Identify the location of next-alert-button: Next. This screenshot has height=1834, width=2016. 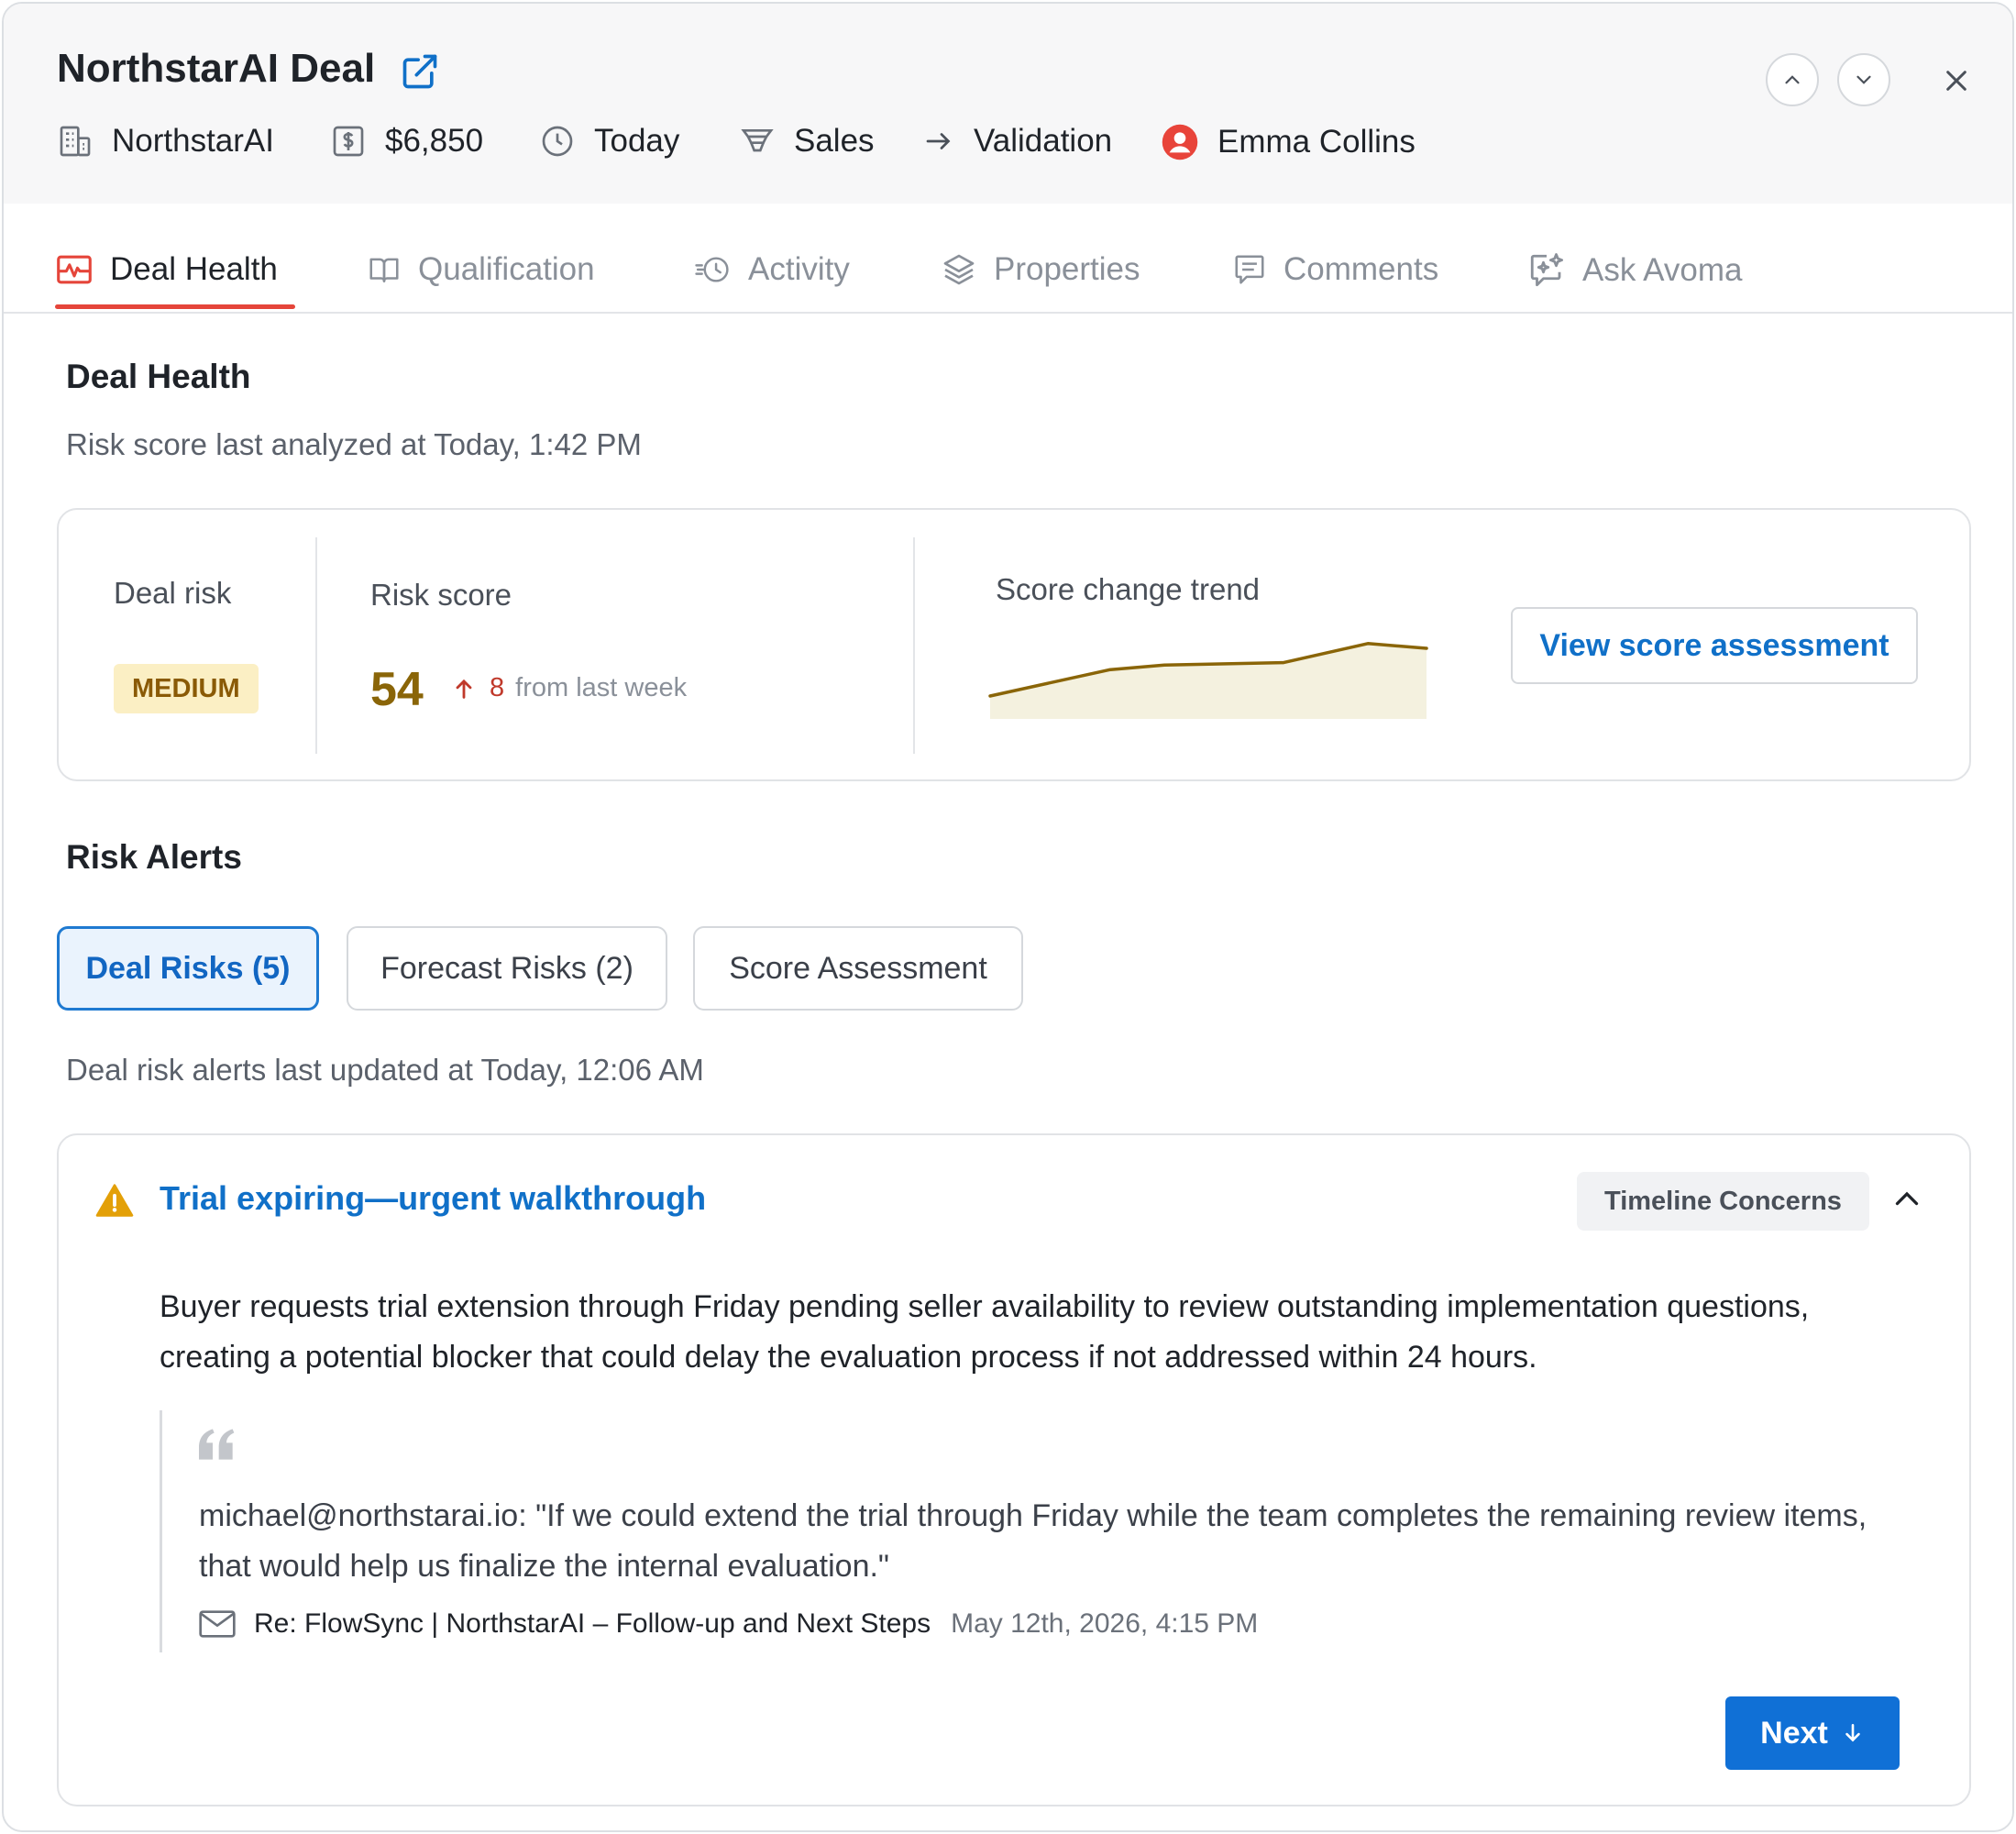
(1812, 1733).